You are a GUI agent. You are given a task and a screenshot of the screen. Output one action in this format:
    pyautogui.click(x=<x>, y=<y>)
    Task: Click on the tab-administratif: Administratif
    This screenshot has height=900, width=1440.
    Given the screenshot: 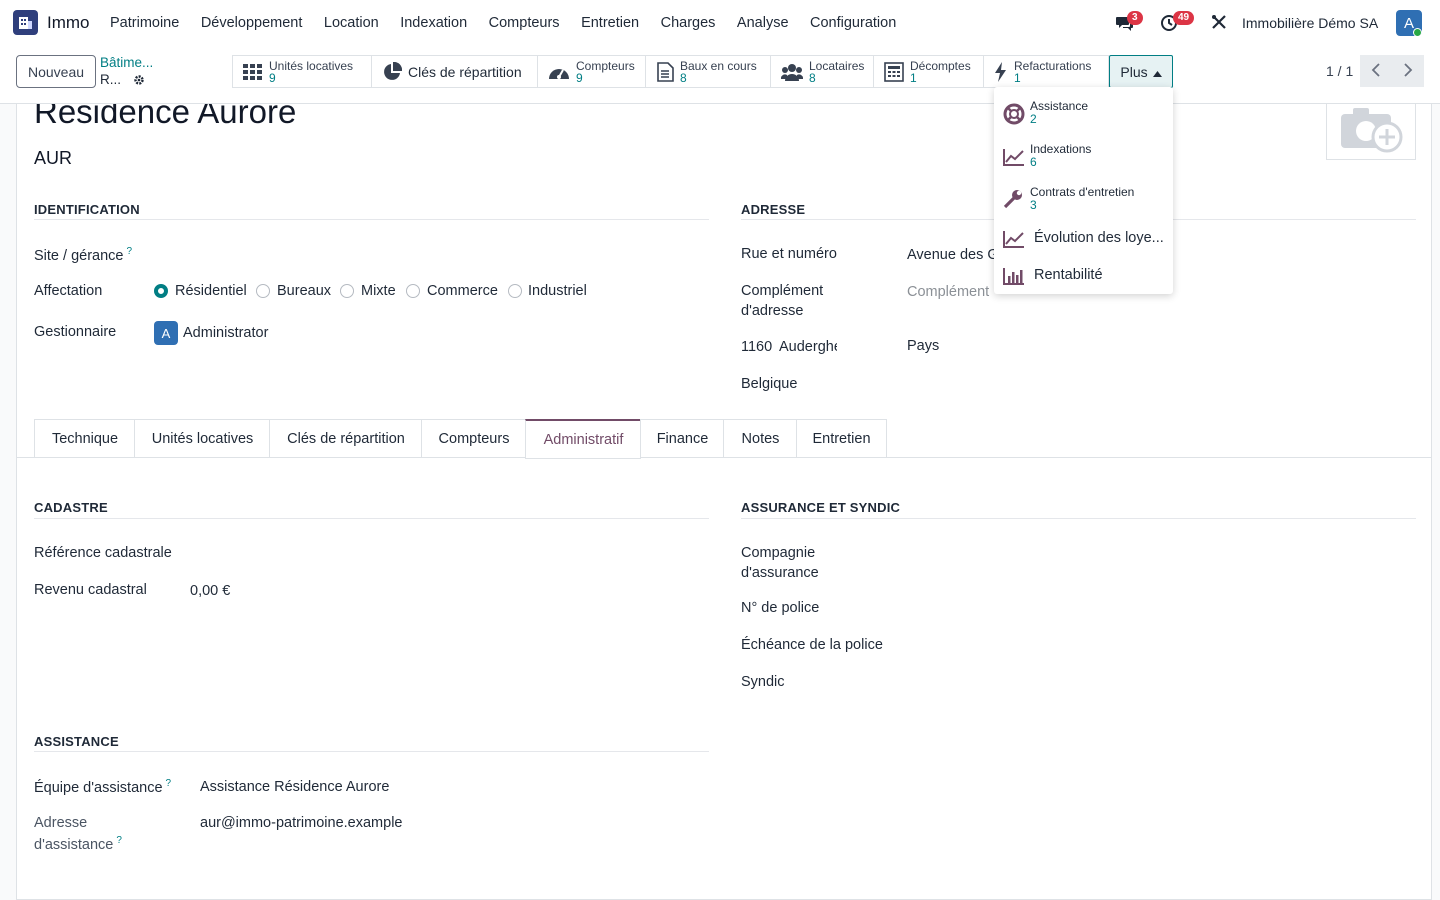 What is the action you would take?
    pyautogui.click(x=583, y=439)
    